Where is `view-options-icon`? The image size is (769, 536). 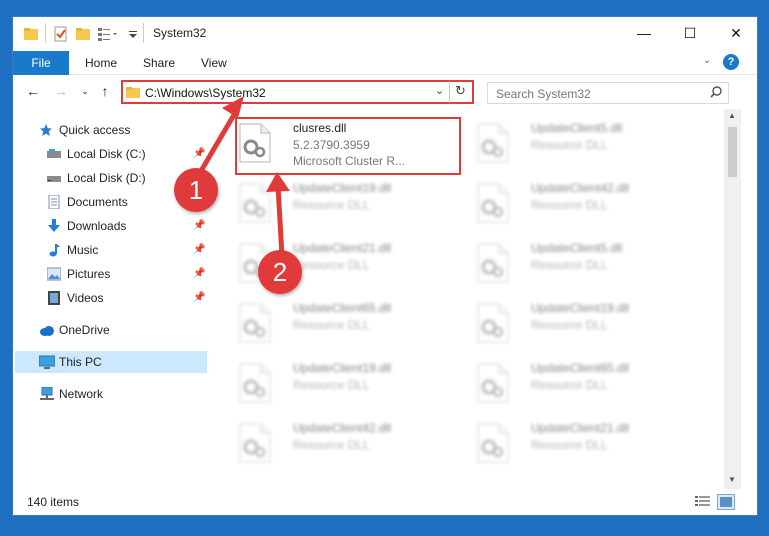
view-options-icon is located at coordinates (108, 34).